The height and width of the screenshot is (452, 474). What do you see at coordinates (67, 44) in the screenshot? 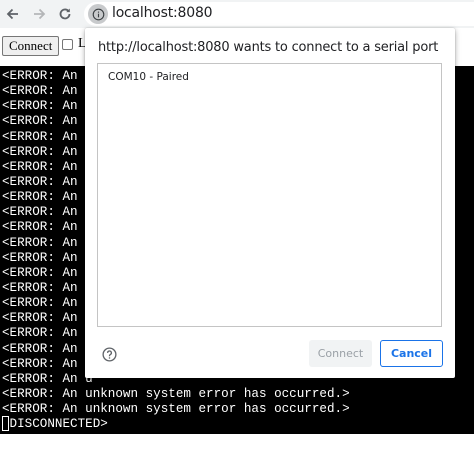
I see `option-checkbox` at bounding box center [67, 44].